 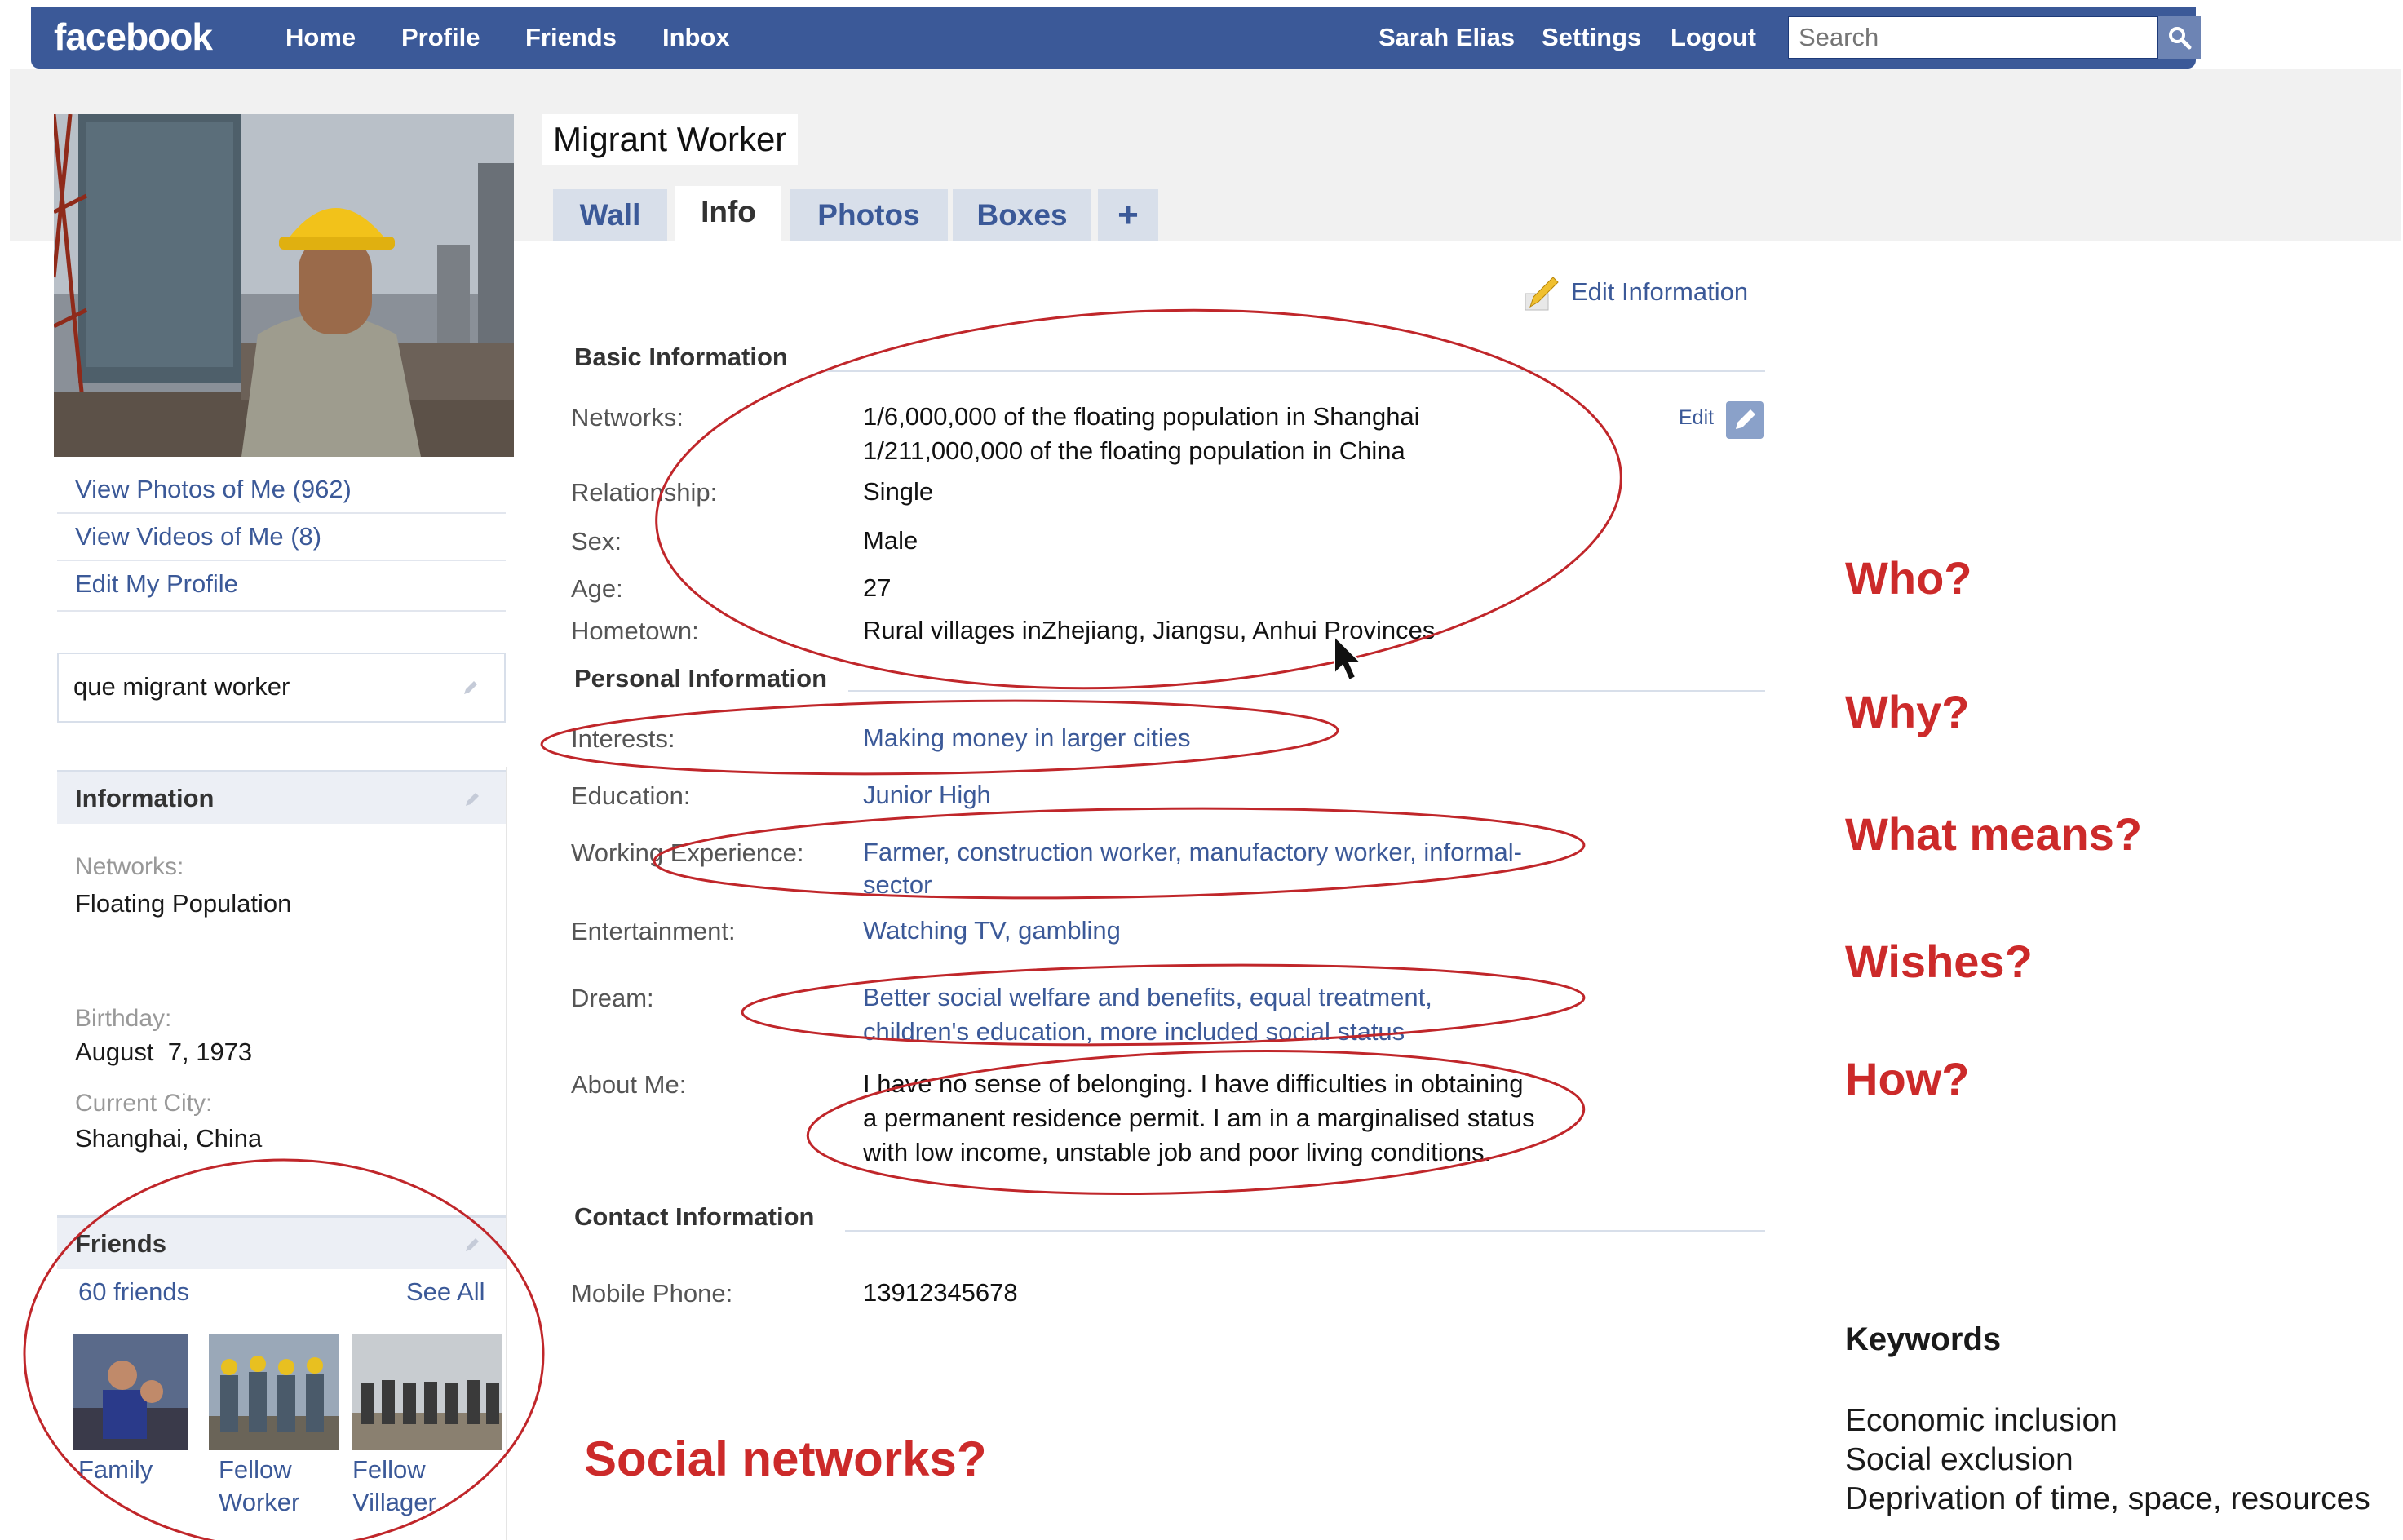 I want to click on ellipse-basic-info, so click(x=1139, y=499).